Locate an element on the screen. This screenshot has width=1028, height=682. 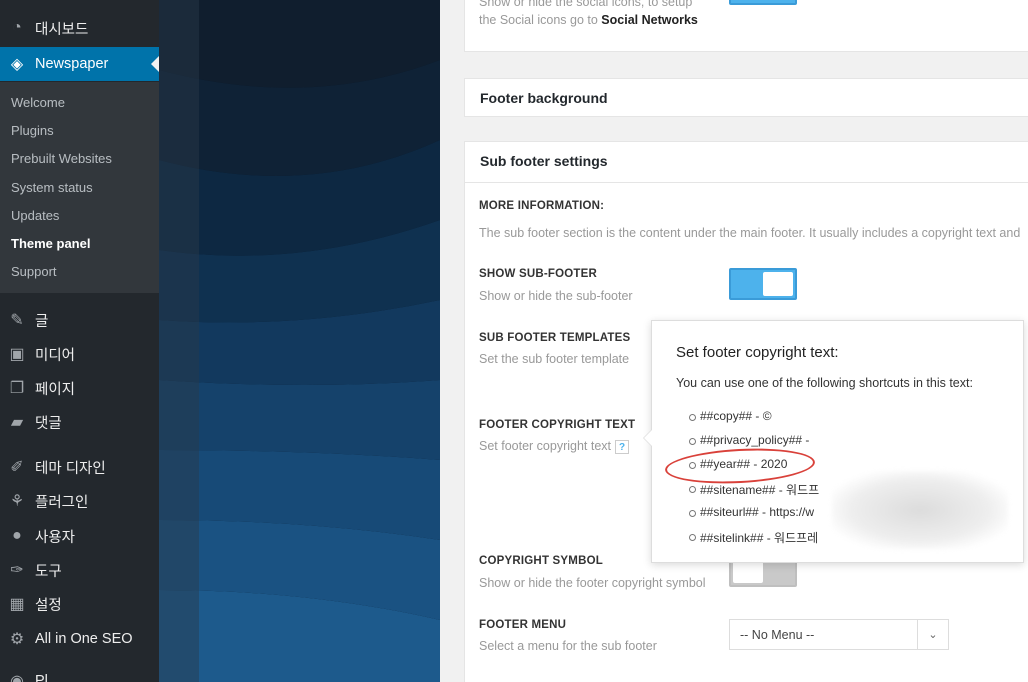
toggle-knob is located at coordinates (778, 284).